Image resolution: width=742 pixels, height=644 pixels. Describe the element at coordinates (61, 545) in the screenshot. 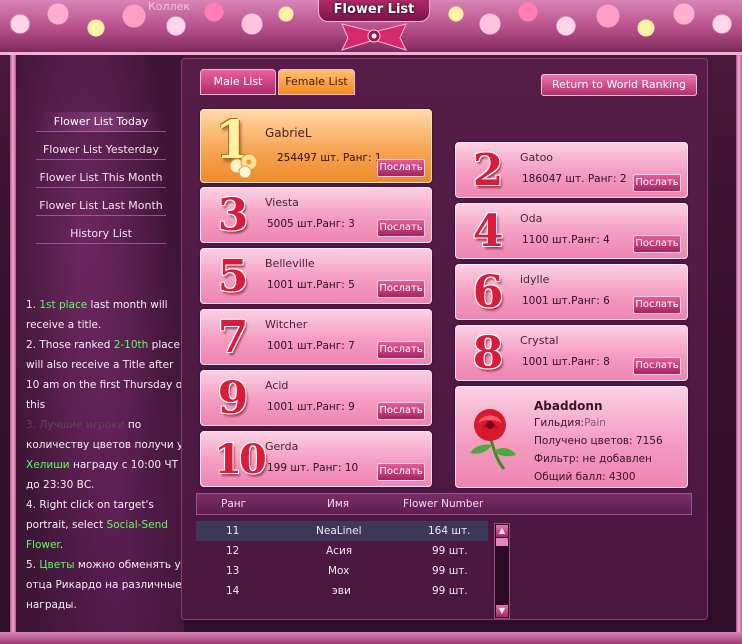

I see `rule-4-rest: .` at that location.